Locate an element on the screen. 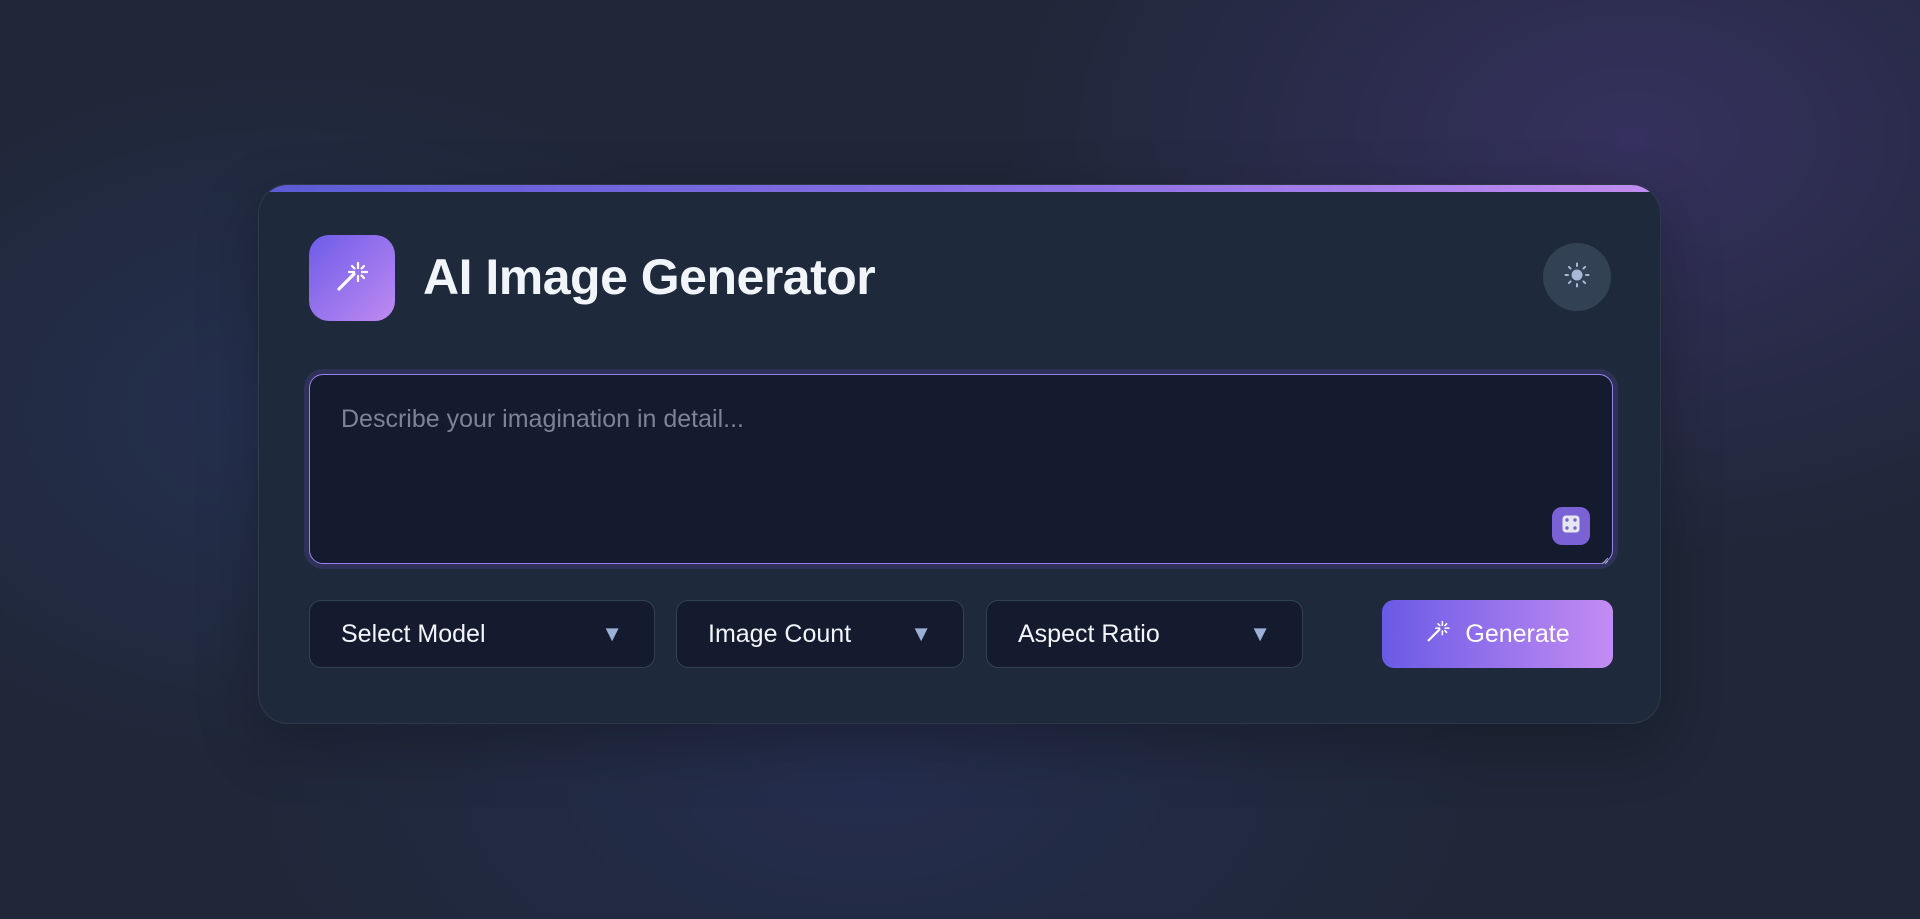  aspect-ratio-select: Aspect Ratio ▼ is located at coordinates (1144, 634).